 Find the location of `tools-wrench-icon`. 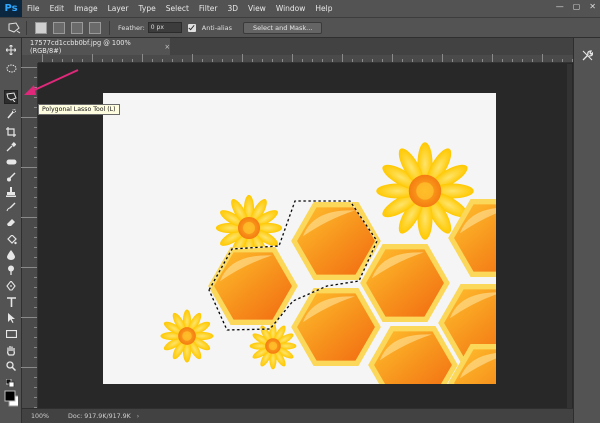

tools-wrench-icon is located at coordinates (588, 57).